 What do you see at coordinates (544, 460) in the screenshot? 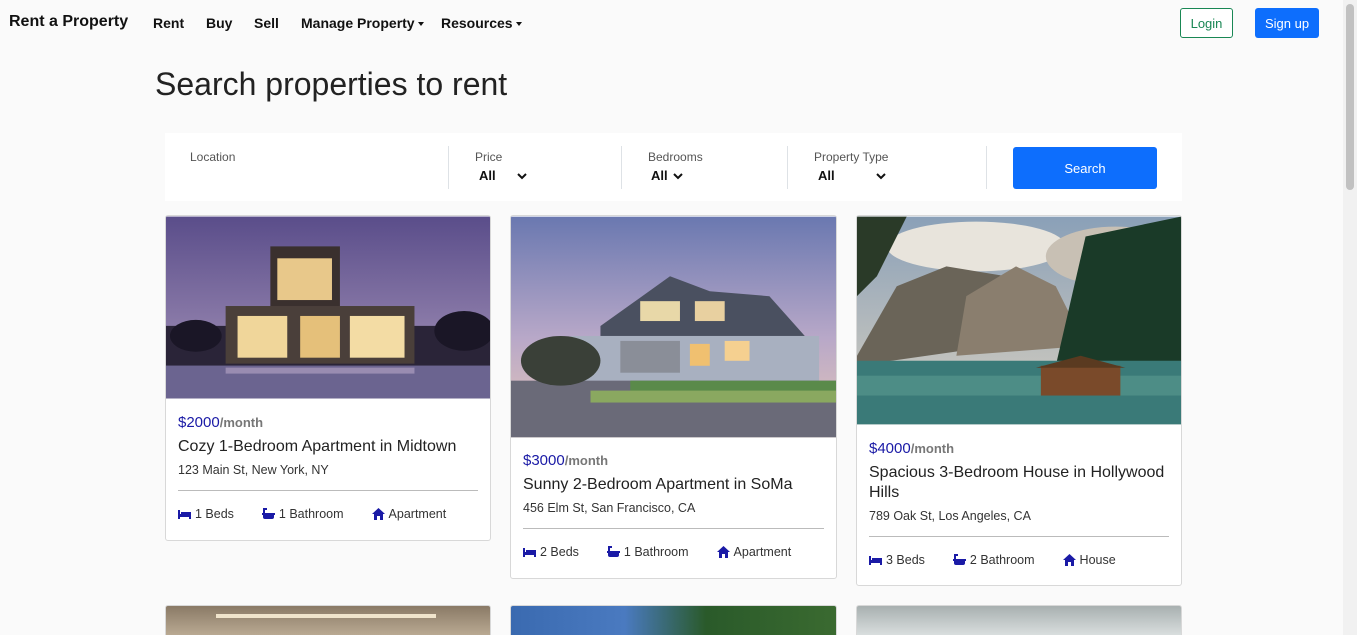
I see `price-amount: $3000` at bounding box center [544, 460].